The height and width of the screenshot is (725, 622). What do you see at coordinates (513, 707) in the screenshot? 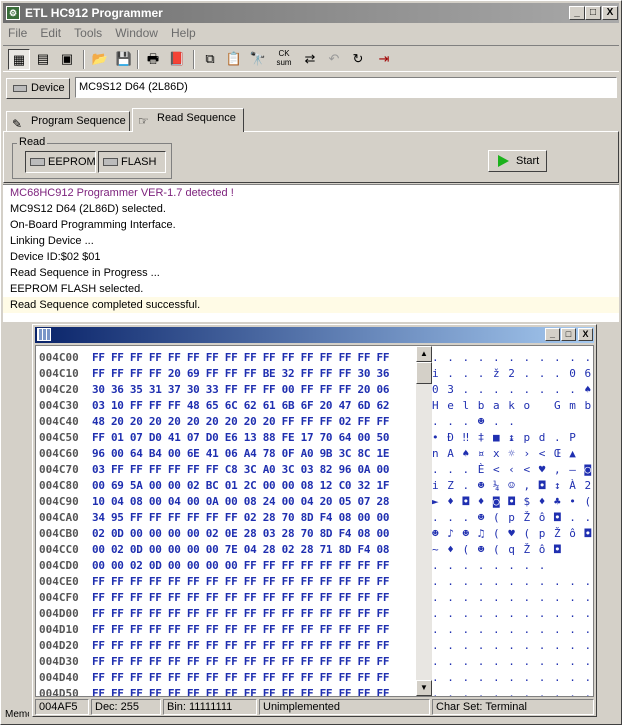
I see `status-charset: Char Set: Terminal` at bounding box center [513, 707].